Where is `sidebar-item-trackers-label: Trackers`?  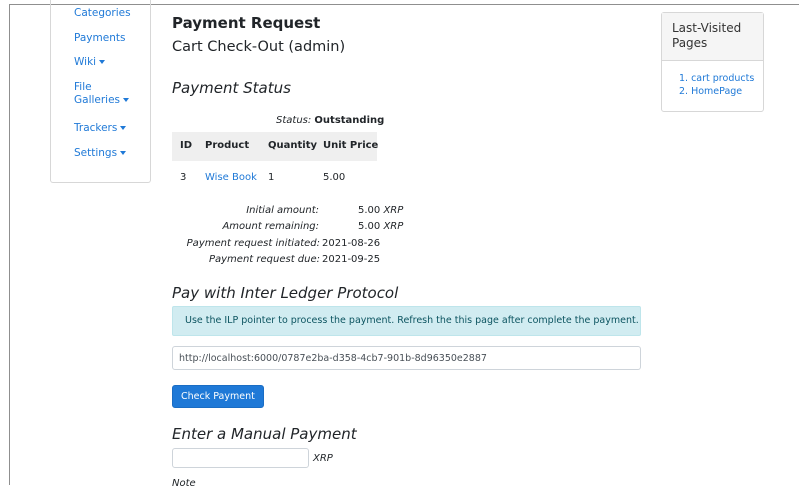 sidebar-item-trackers-label: Trackers is located at coordinates (96, 128).